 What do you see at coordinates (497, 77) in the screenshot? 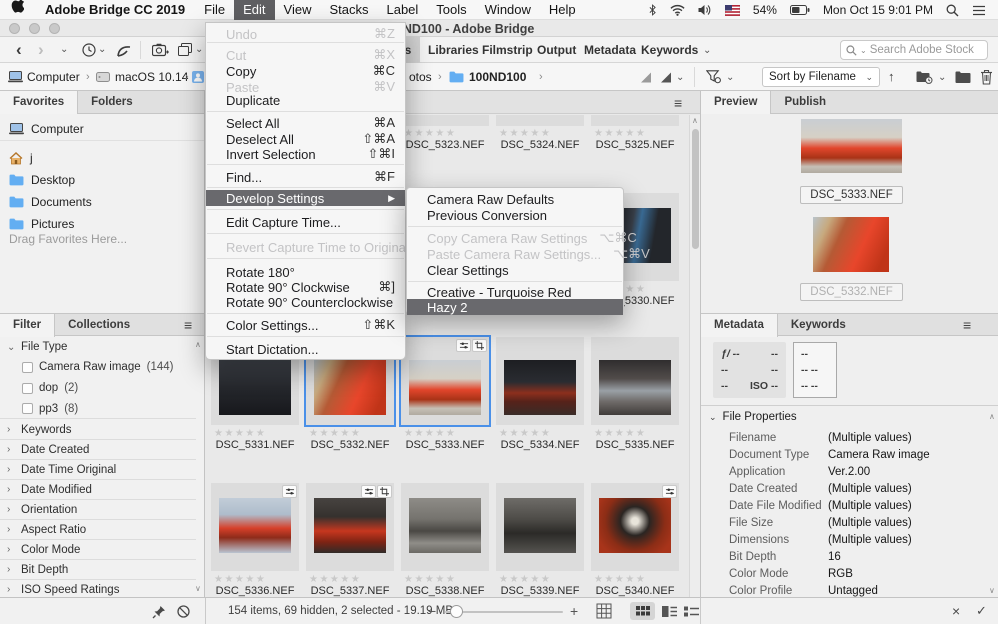
I see `crumb-current-folder: 100ND100` at bounding box center [497, 77].